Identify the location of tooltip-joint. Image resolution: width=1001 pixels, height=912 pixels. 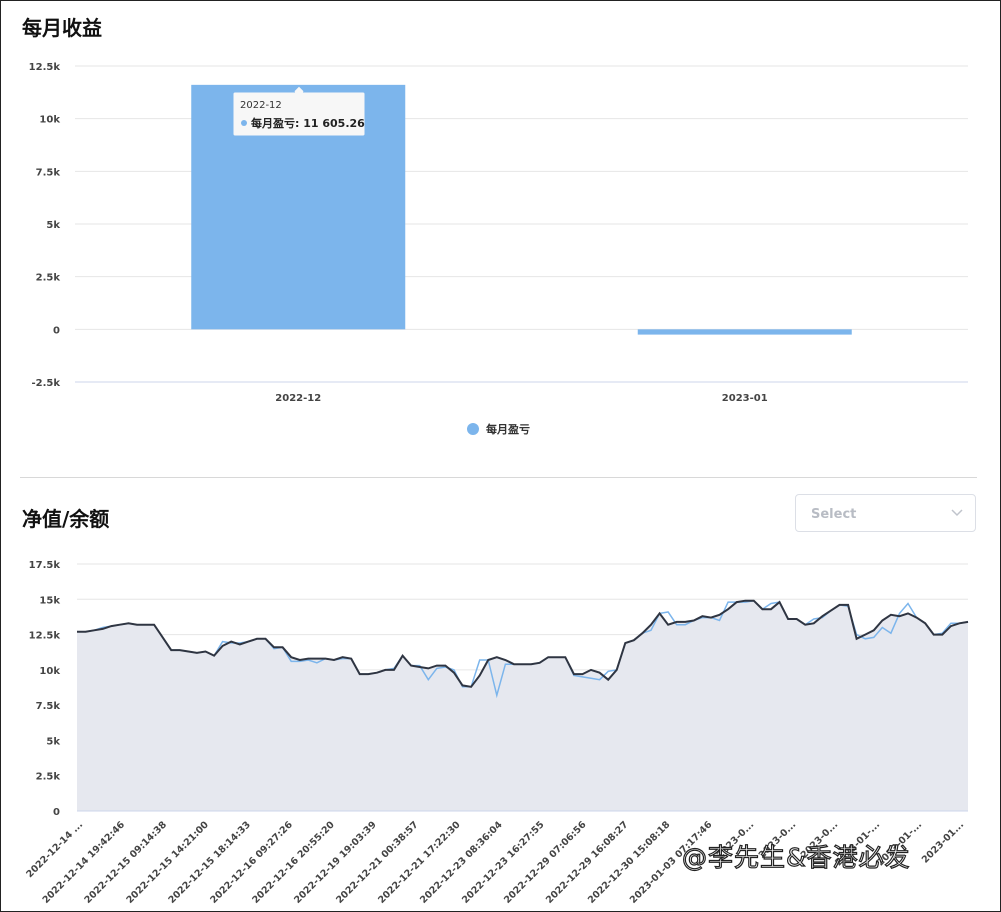
(299, 92).